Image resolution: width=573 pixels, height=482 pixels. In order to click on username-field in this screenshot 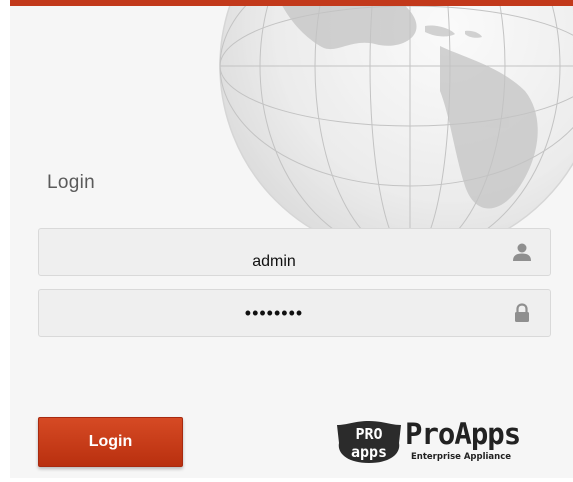, I will do `click(294, 252)`.